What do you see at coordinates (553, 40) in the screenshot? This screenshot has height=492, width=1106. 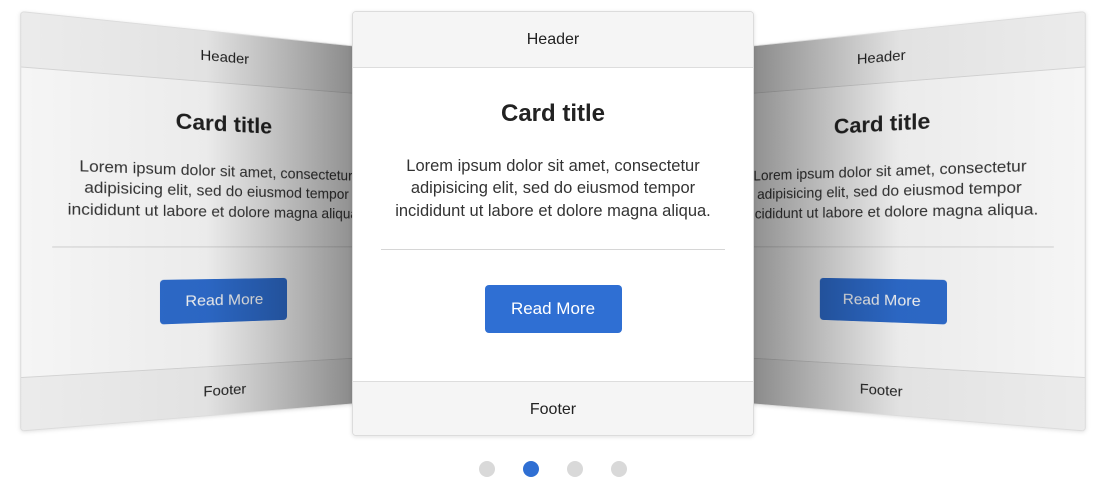 I see `card-header: Header` at bounding box center [553, 40].